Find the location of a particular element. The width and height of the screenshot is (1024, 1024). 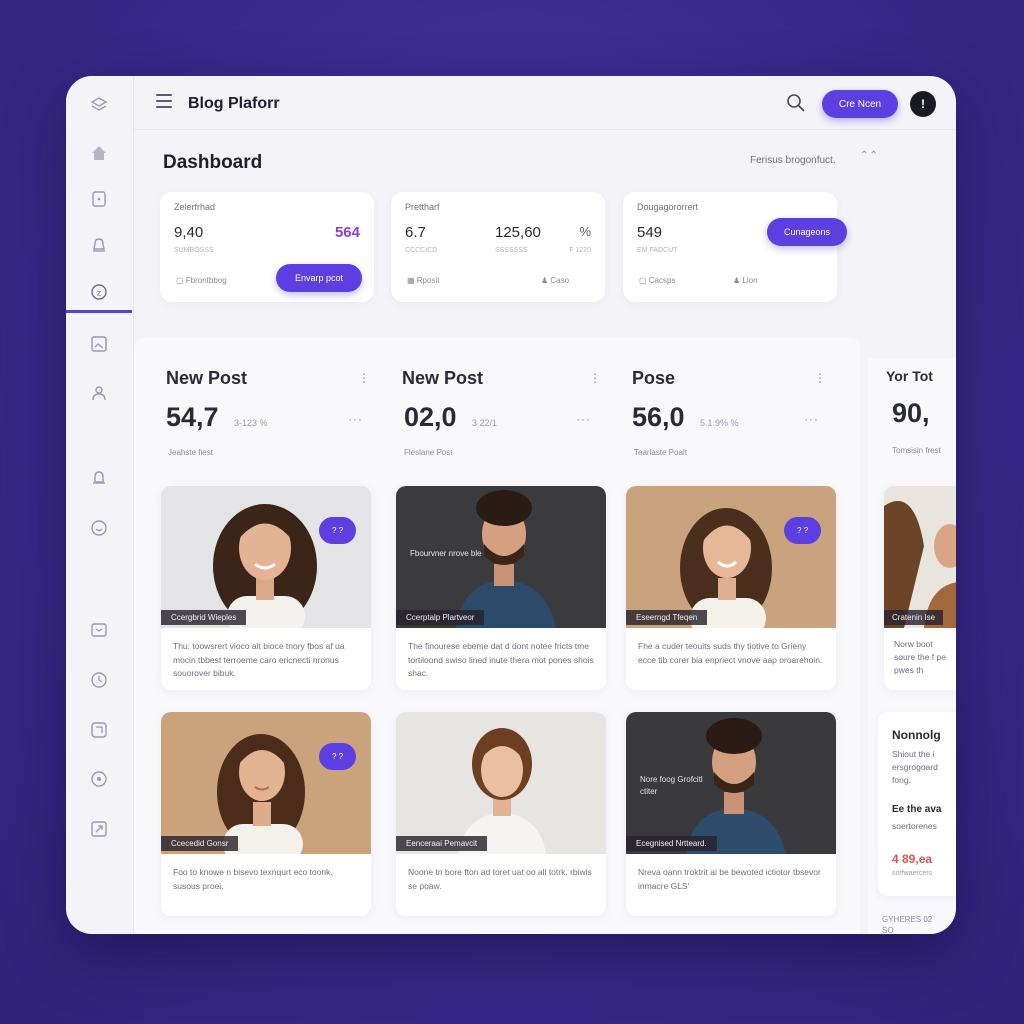

stat-footer-label: Cacsps is located at coordinates (662, 280).